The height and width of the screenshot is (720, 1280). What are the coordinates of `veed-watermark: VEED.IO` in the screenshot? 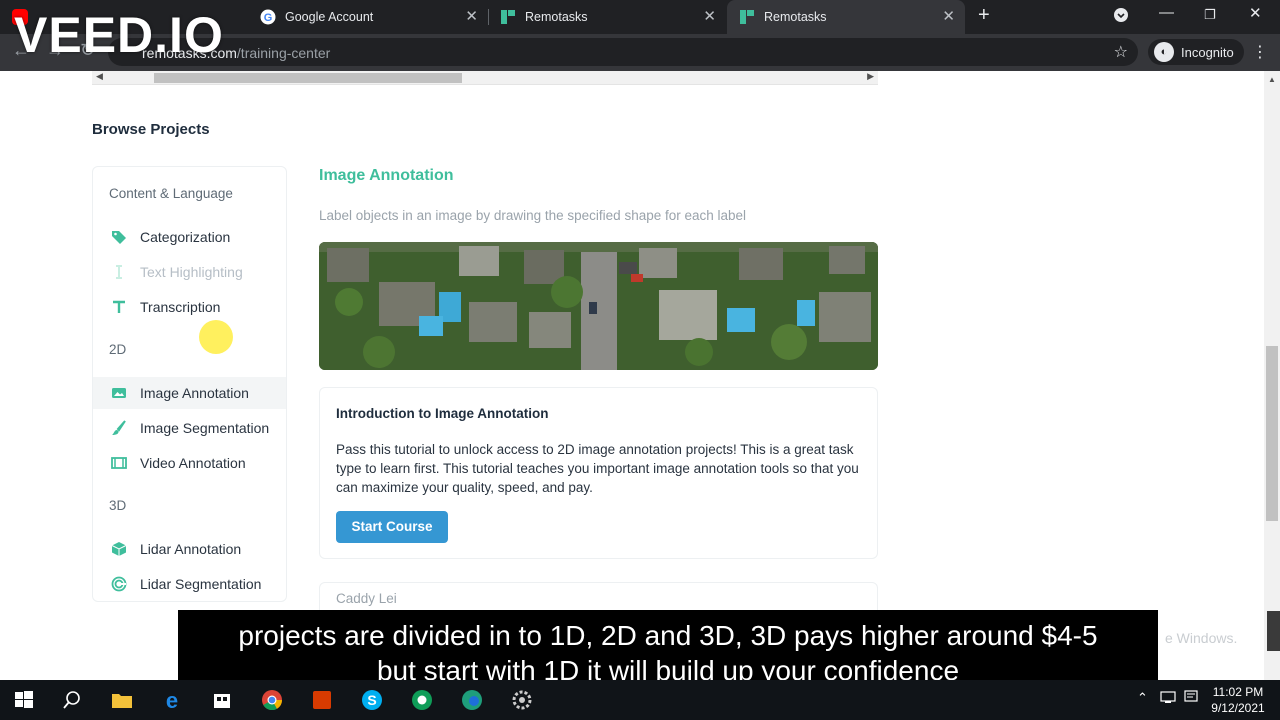 It's located at (119, 35).